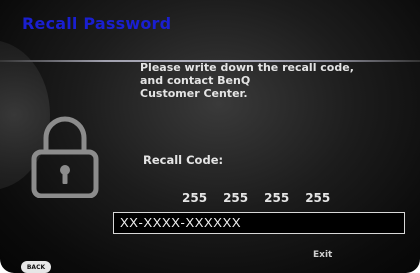 The width and height of the screenshot is (420, 273). Describe the element at coordinates (65, 157) in the screenshot. I see `padlock-icon` at that location.